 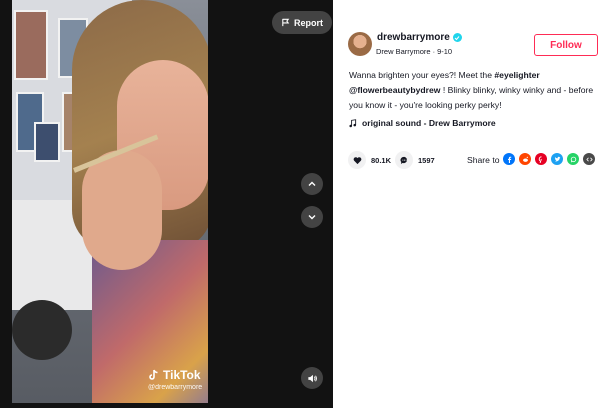 What do you see at coordinates (566, 45) in the screenshot?
I see `follow-button: Follow` at bounding box center [566, 45].